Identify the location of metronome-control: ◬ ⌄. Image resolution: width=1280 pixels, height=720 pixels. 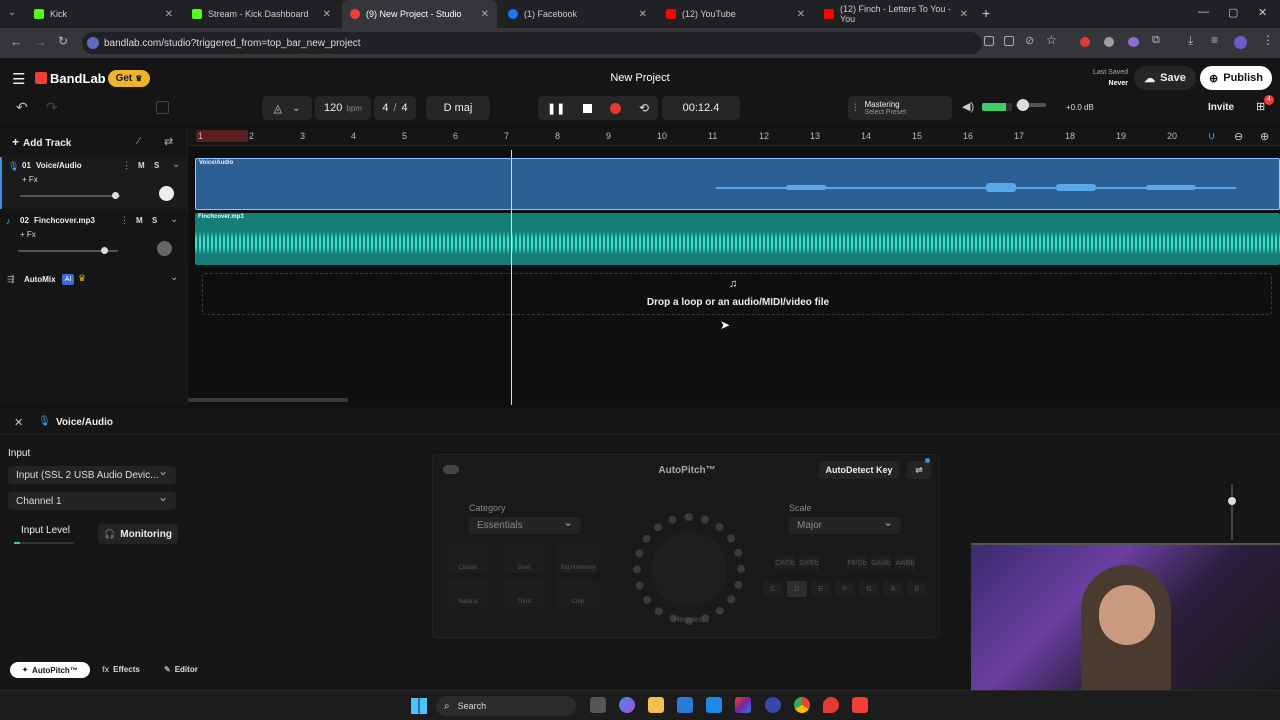
(287, 108).